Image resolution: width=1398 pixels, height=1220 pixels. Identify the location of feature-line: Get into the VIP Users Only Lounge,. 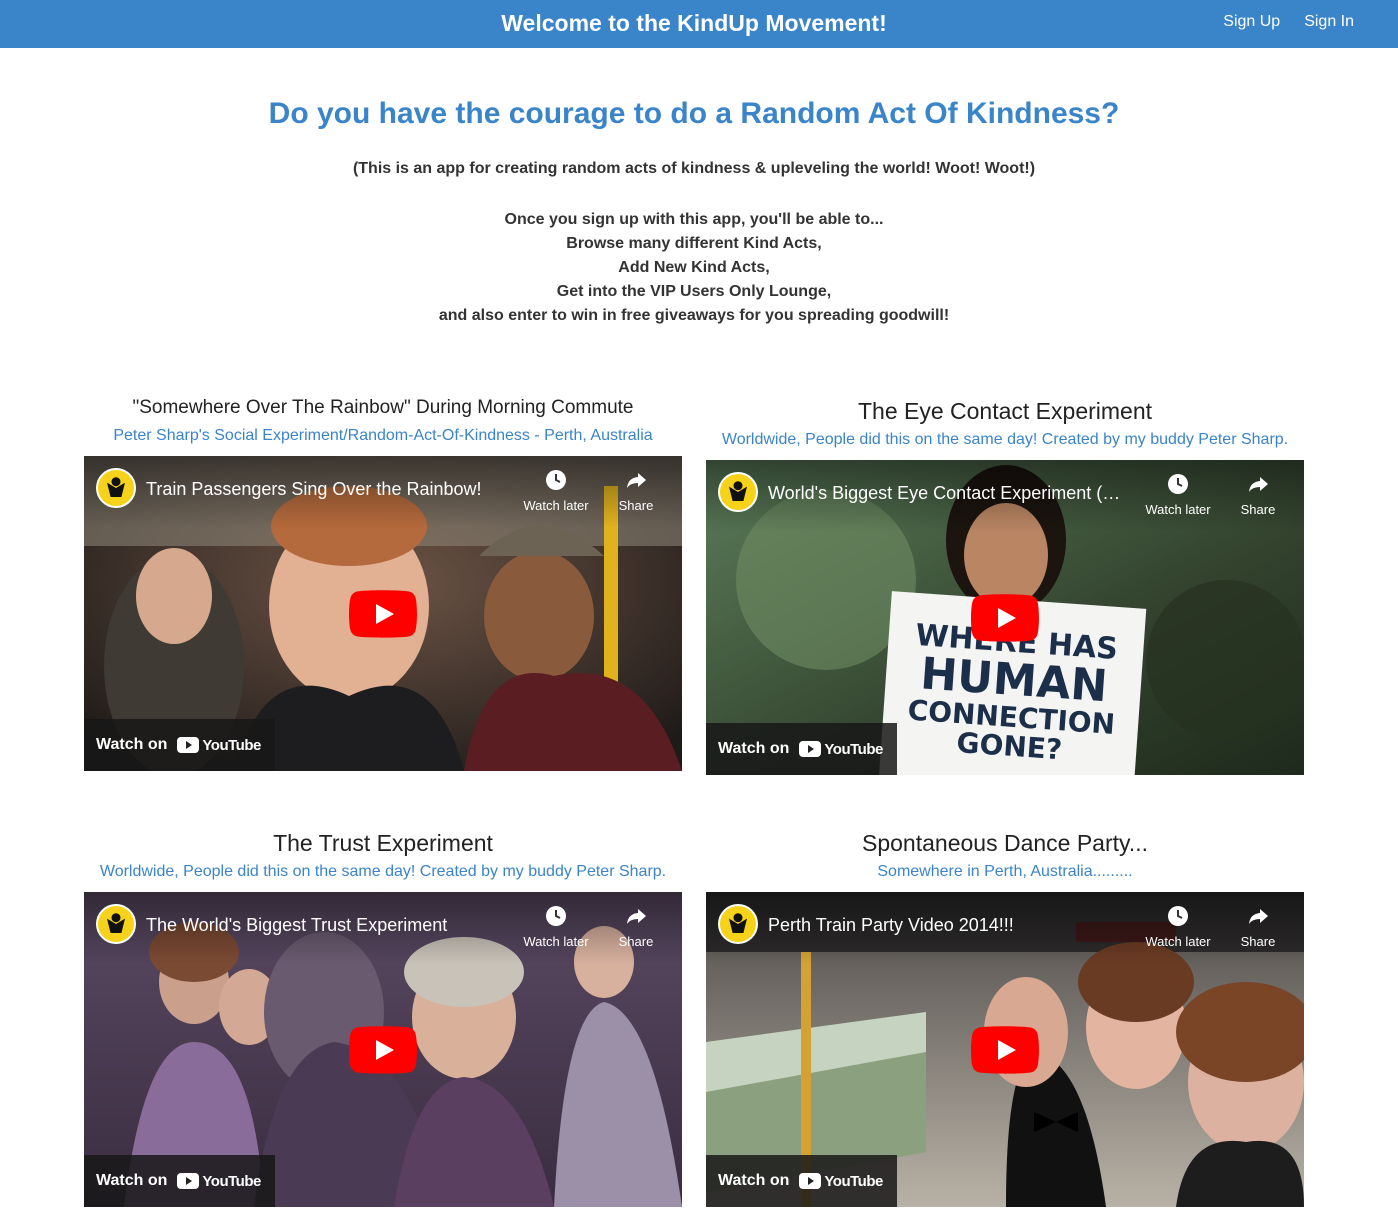
(694, 291).